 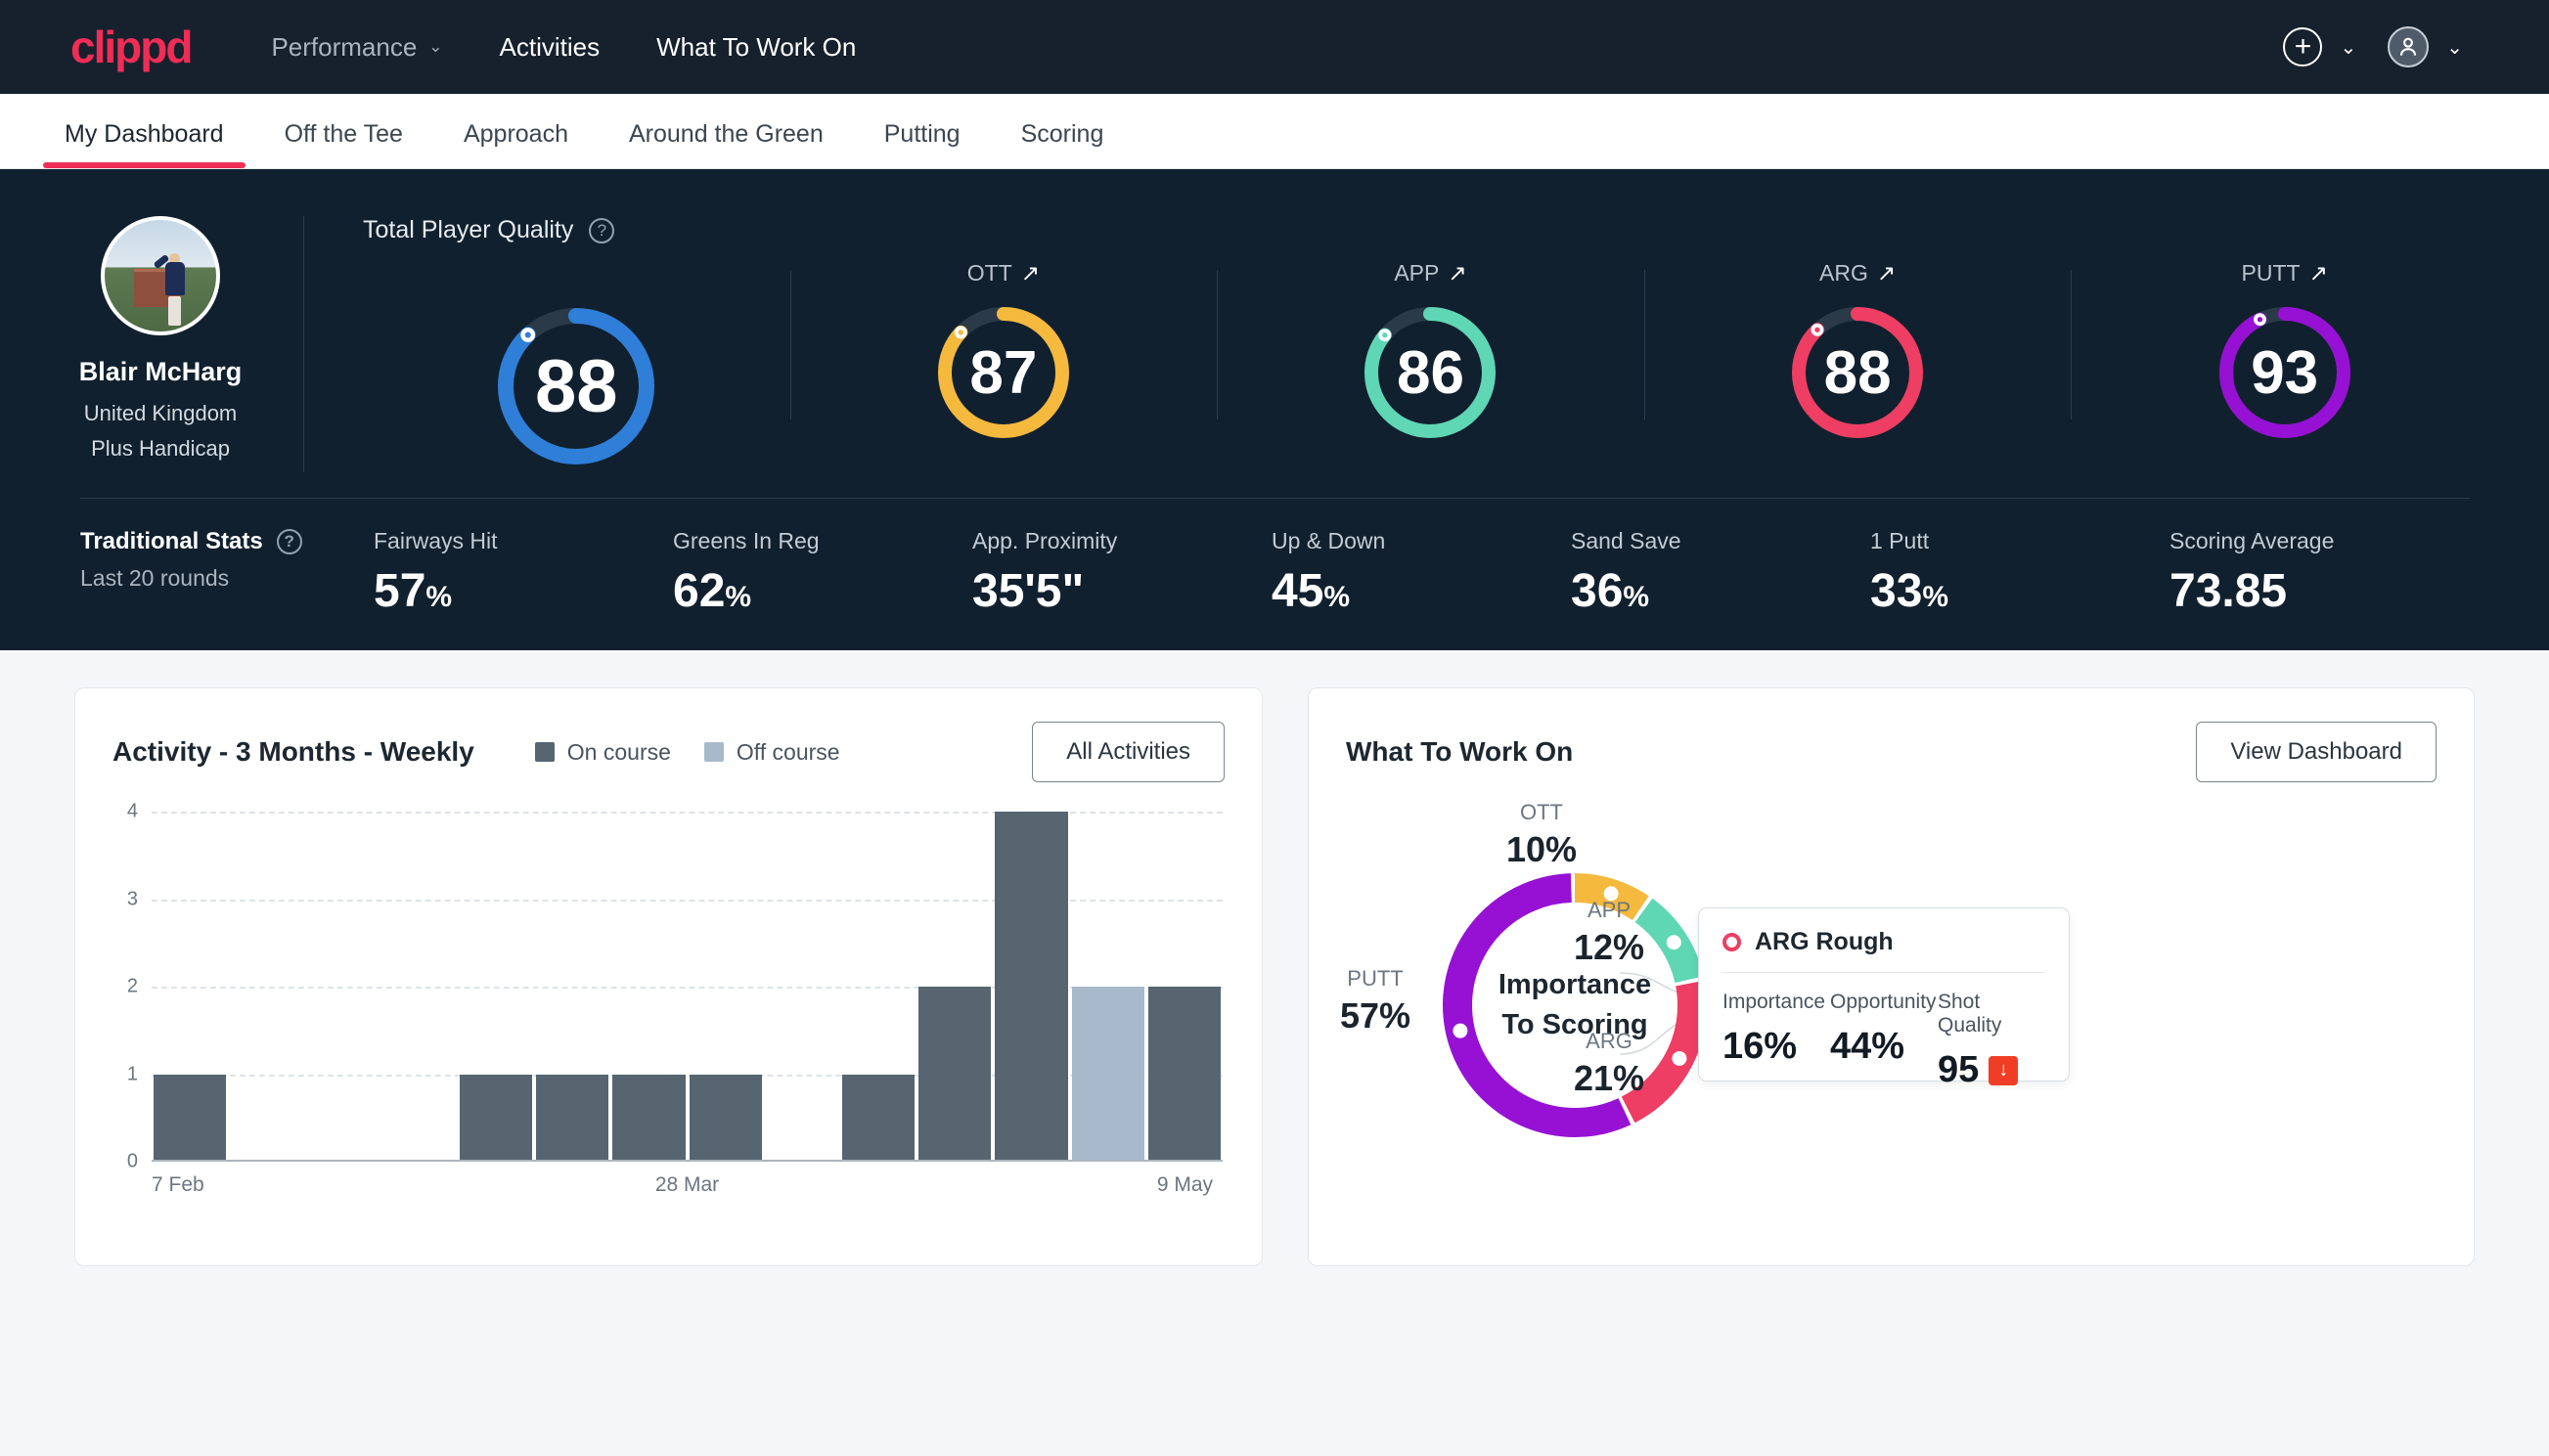 I want to click on tooltip-shot-quality-label: Shot Quality, so click(x=1970, y=1014).